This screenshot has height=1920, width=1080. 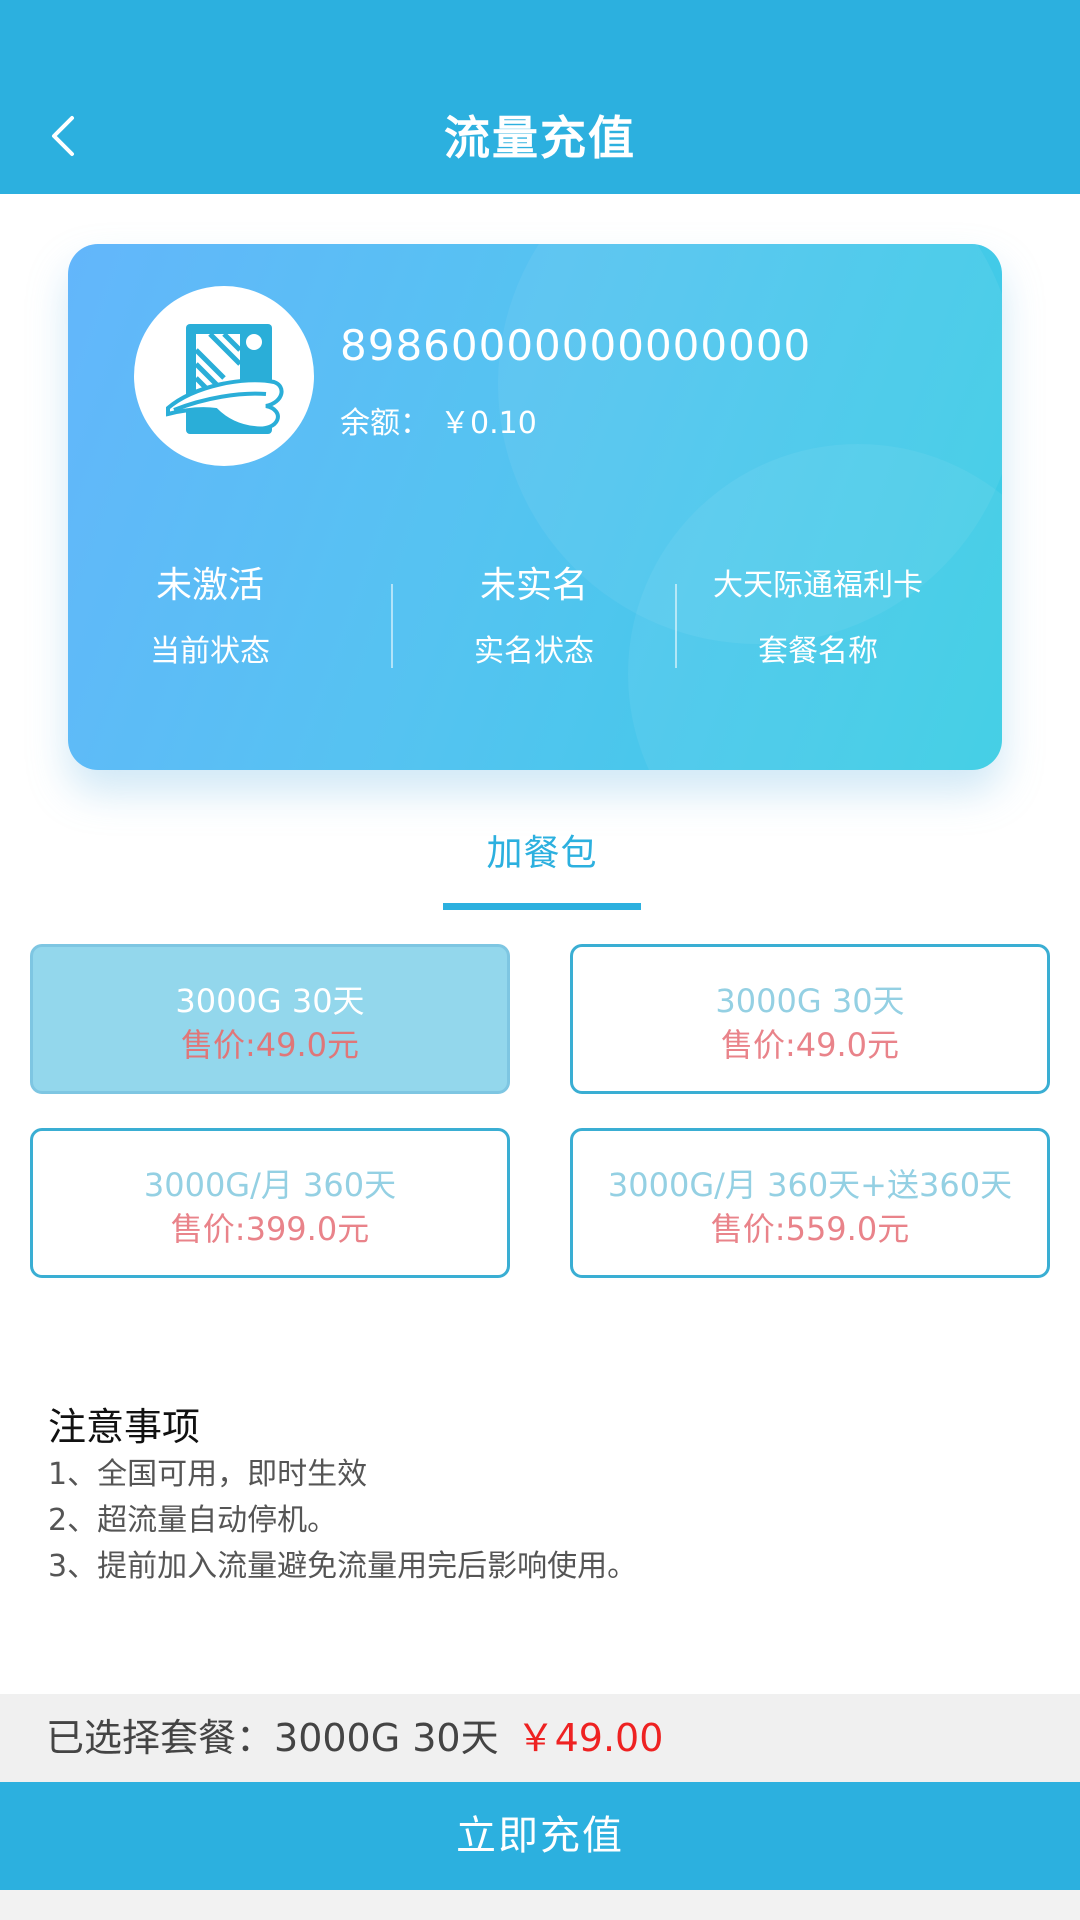 I want to click on bottom-strip, so click(x=540, y=1905).